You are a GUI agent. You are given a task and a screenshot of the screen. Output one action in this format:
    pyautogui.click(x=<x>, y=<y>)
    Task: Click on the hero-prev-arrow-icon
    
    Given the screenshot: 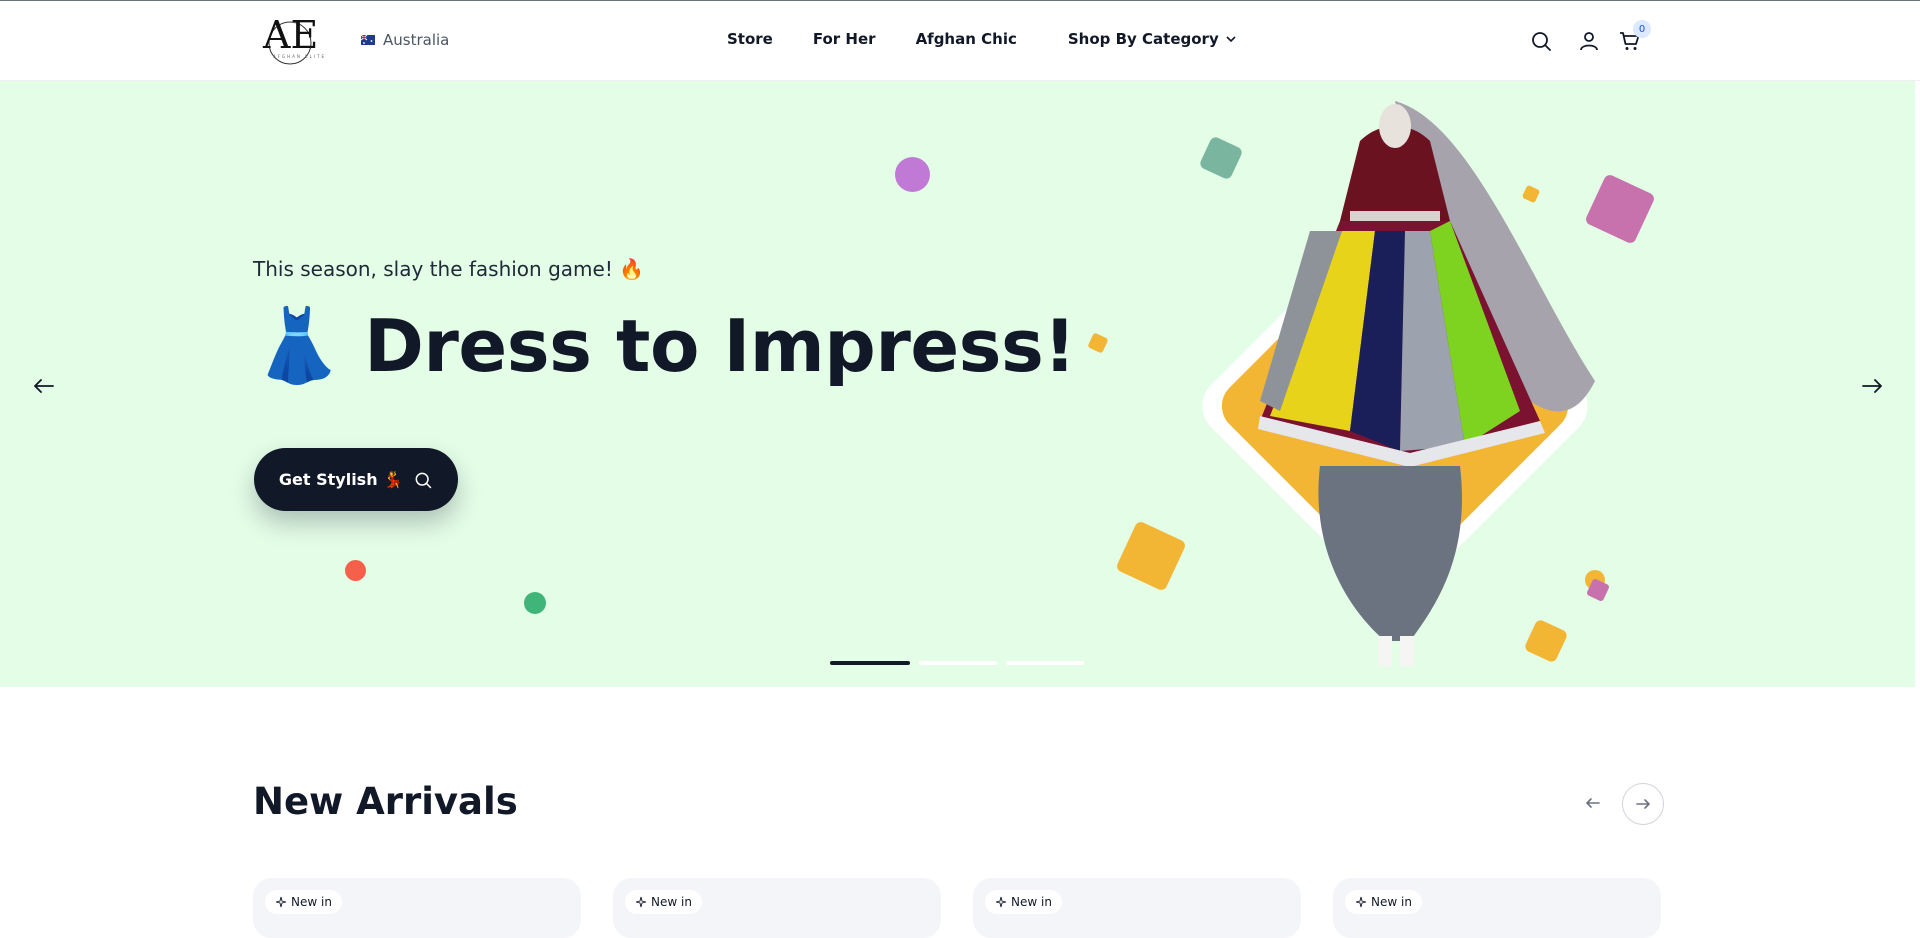 What is the action you would take?
    pyautogui.click(x=44, y=386)
    